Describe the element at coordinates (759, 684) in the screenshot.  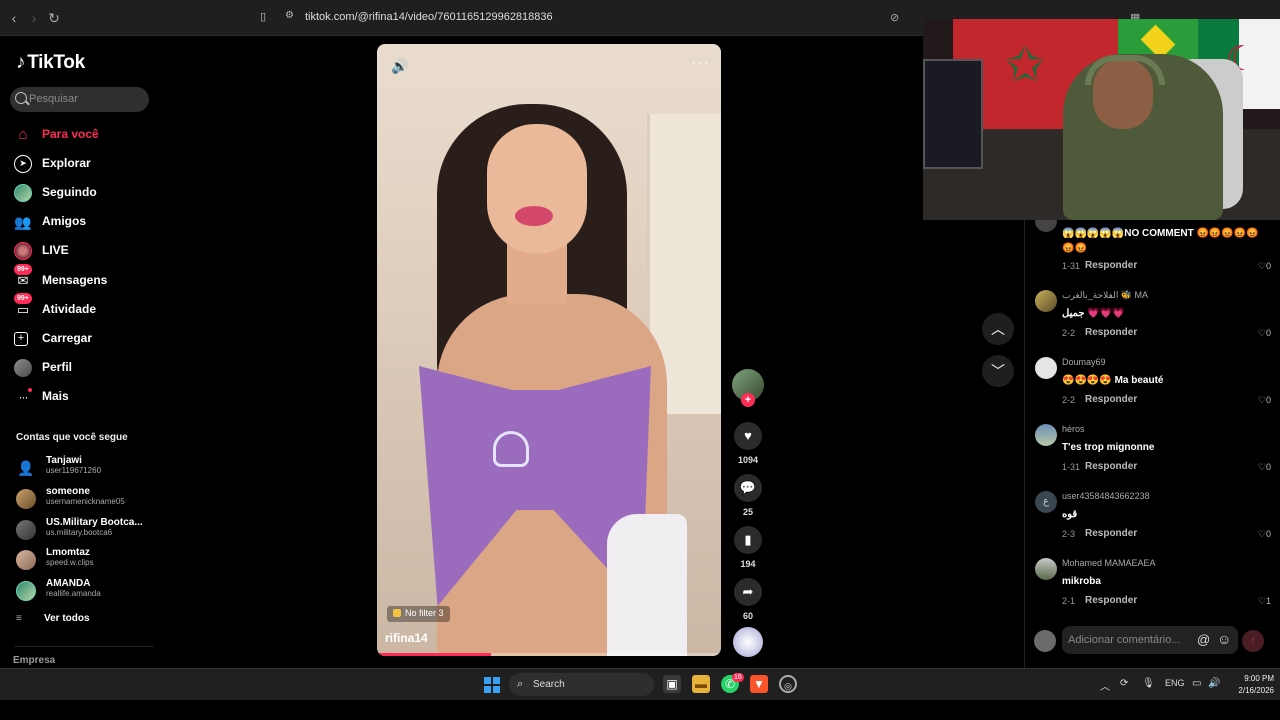
I see `brave-icon: ▼` at that location.